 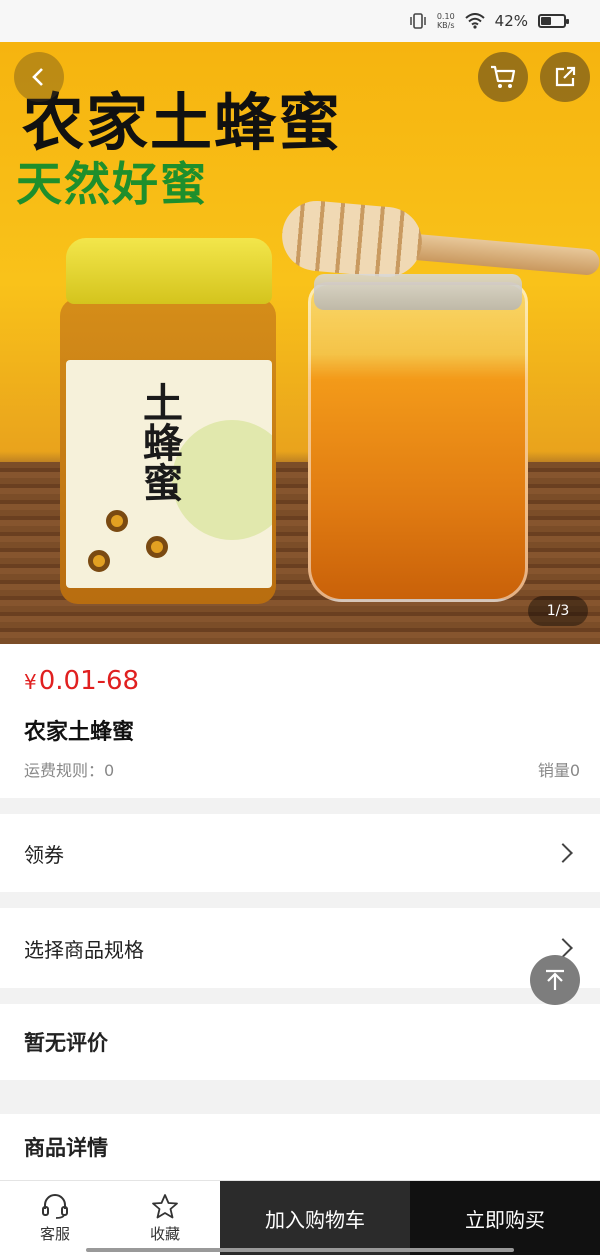 I want to click on honey-pot-lid, so click(x=169, y=271).